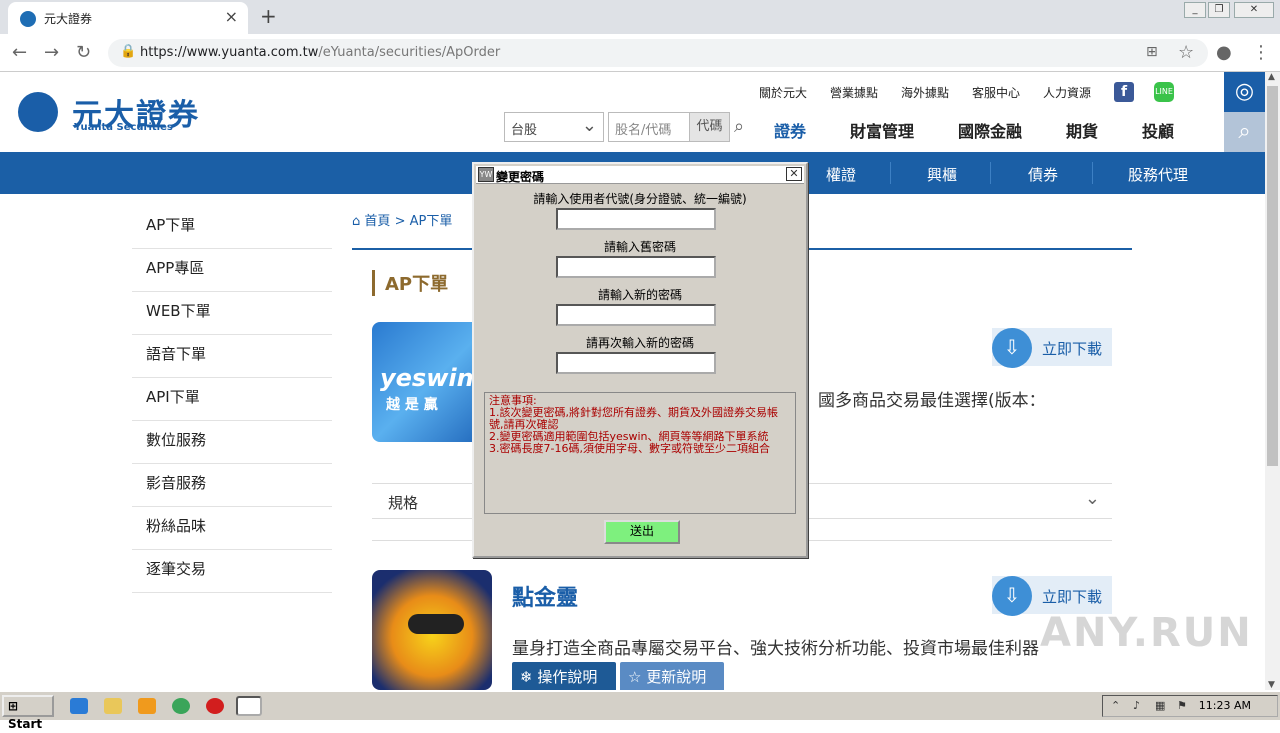 This screenshot has height=733, width=1280. I want to click on new-tab-icon: +, so click(268, 16).